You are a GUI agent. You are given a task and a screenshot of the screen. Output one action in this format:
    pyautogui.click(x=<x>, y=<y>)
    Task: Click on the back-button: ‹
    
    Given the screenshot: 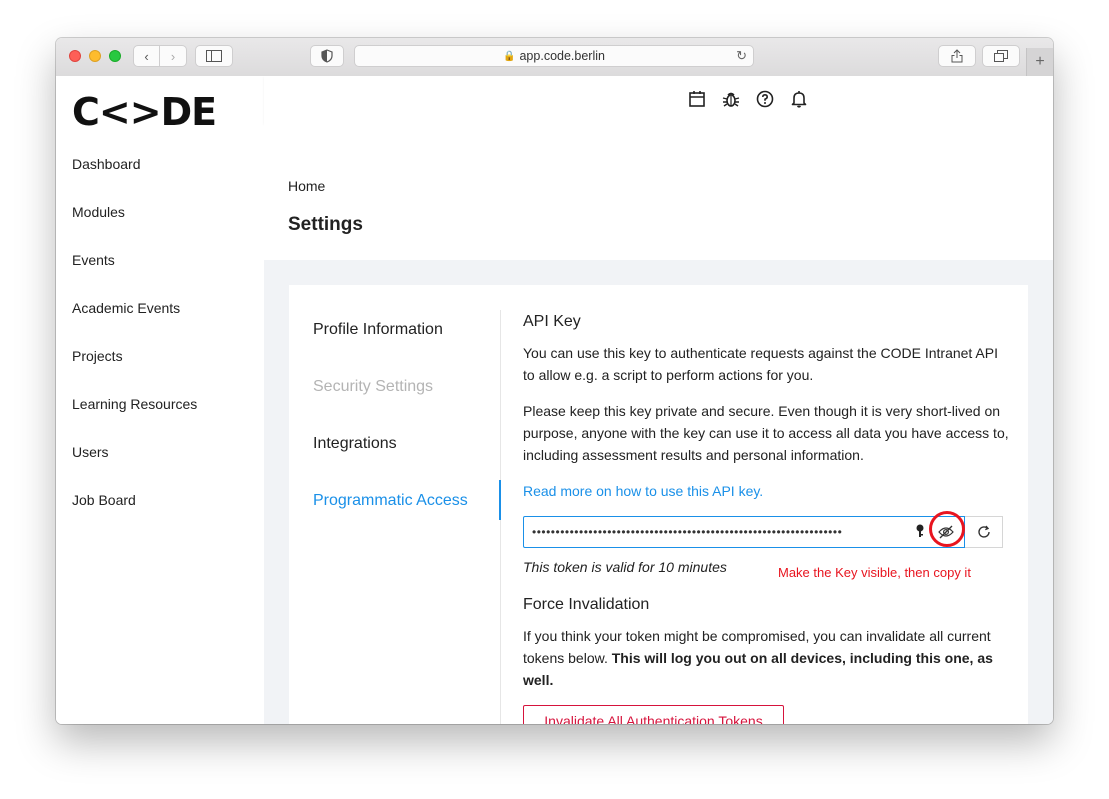 What is the action you would take?
    pyautogui.click(x=146, y=56)
    